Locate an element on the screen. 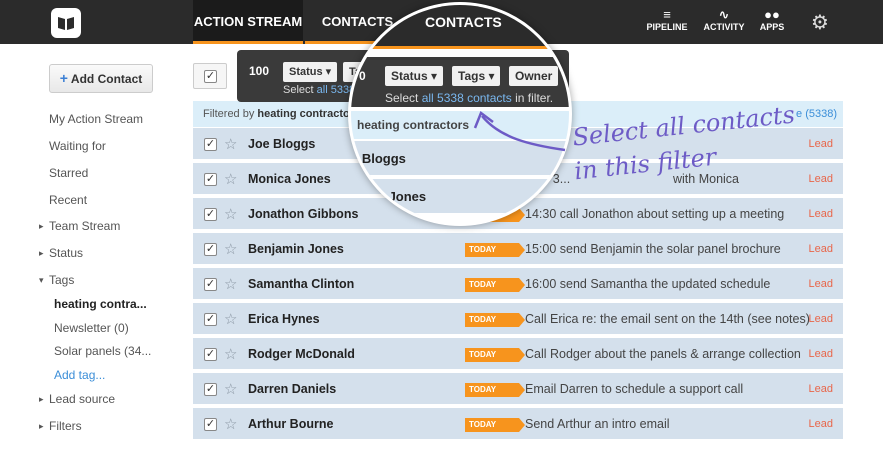  magnified-row-1-name: e Bloggs is located at coordinates (378, 158).